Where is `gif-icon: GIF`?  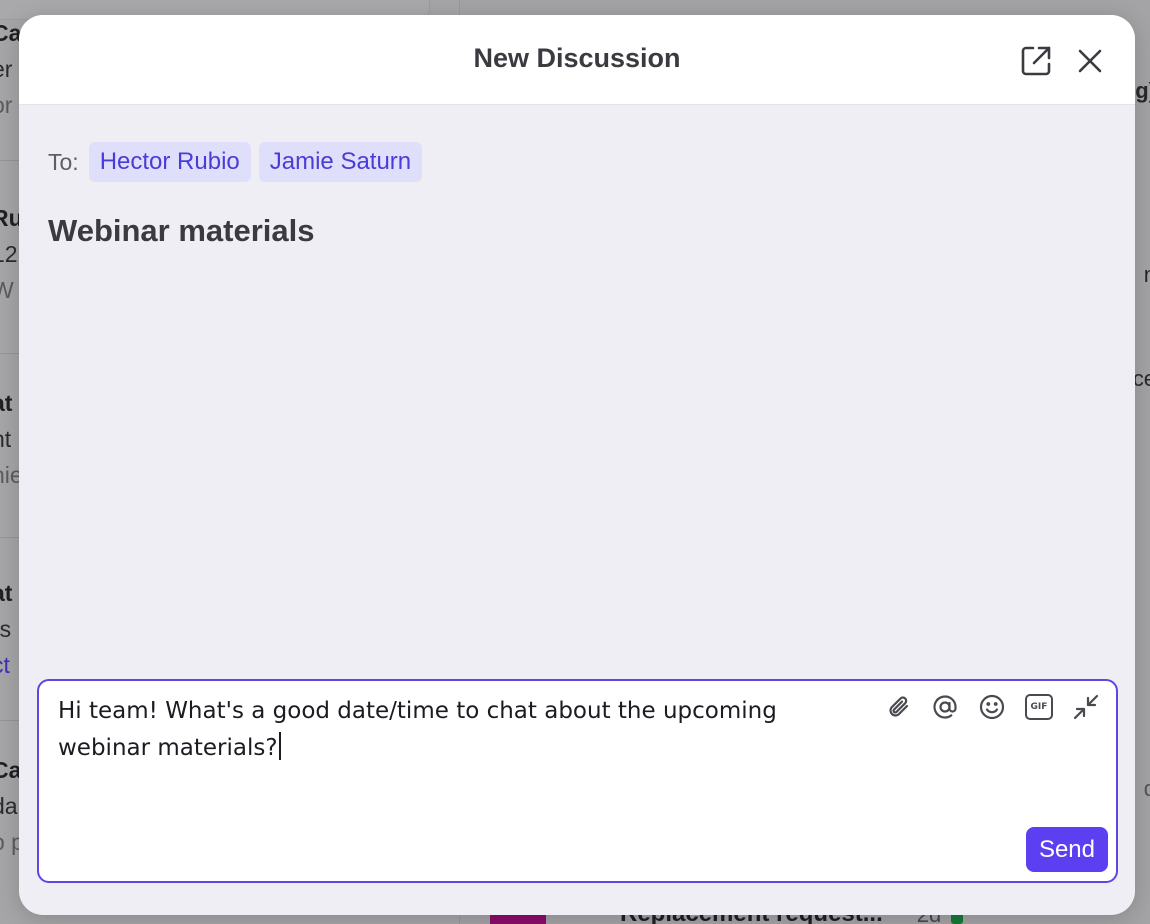 gif-icon: GIF is located at coordinates (1039, 707).